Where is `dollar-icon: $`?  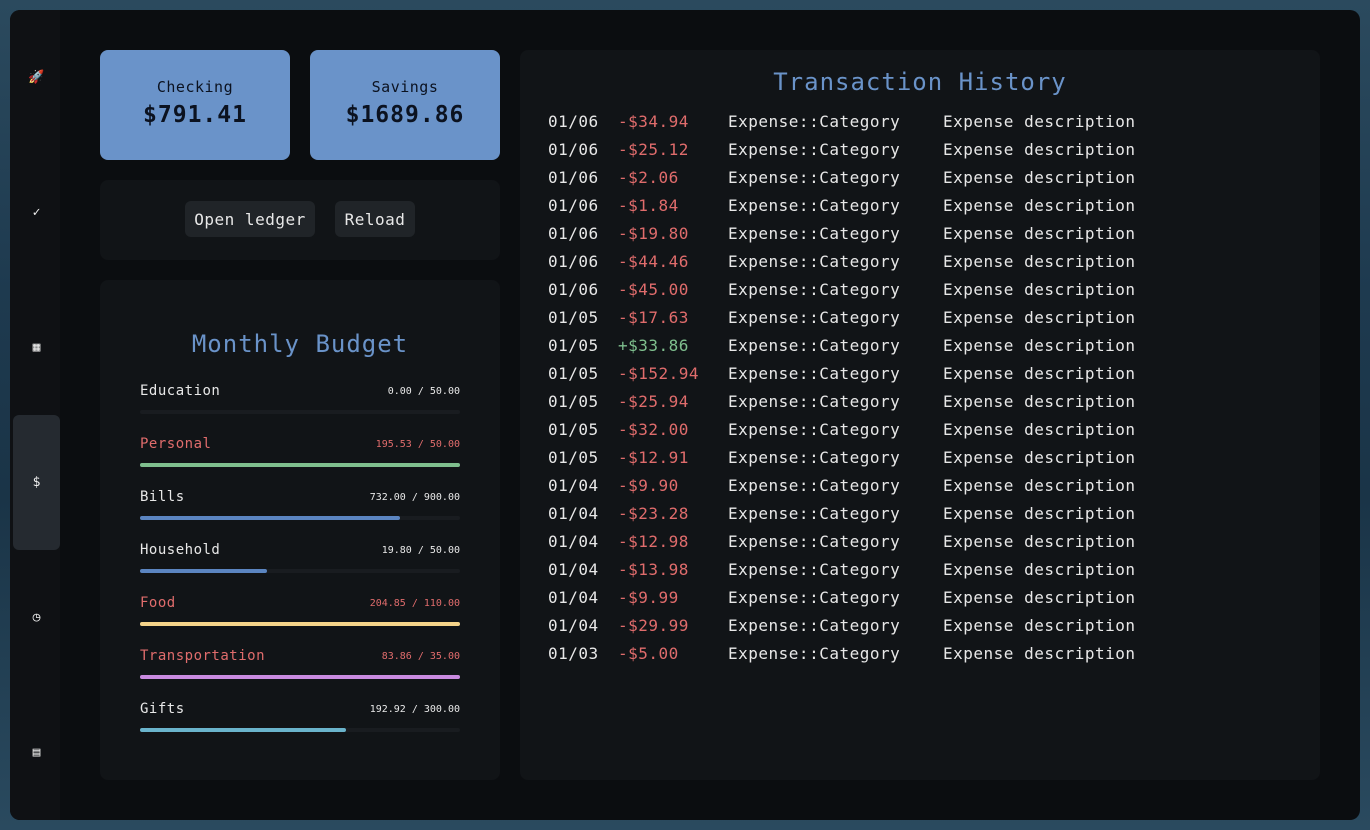
dollar-icon: $ is located at coordinates (36, 482).